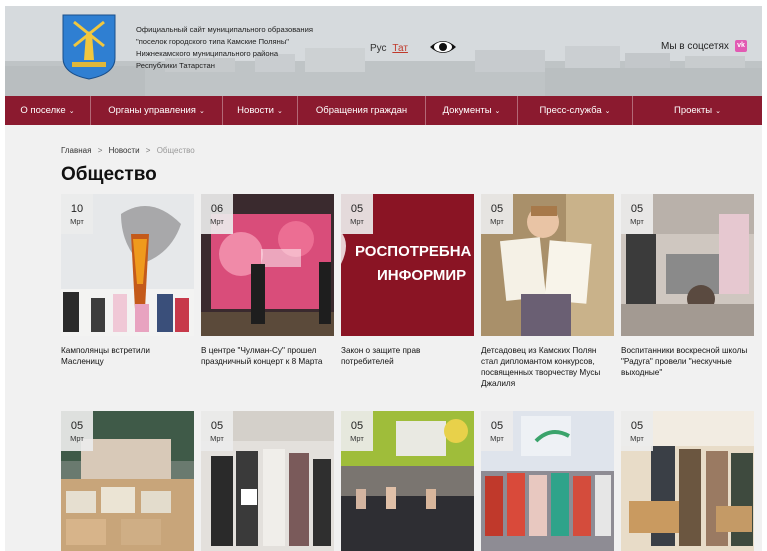 This screenshot has width=767, height=551. I want to click on vk-icon: vk, so click(741, 46).